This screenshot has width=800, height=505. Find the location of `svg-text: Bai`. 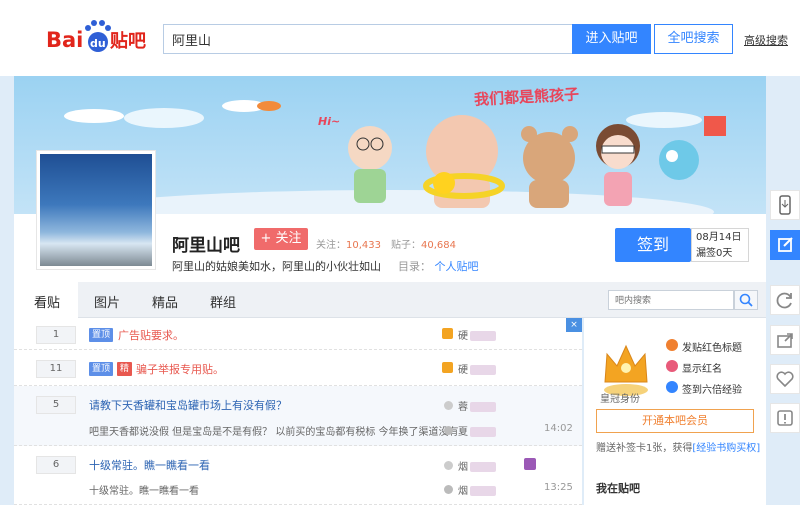

svg-text: Bai is located at coordinates (64, 40).